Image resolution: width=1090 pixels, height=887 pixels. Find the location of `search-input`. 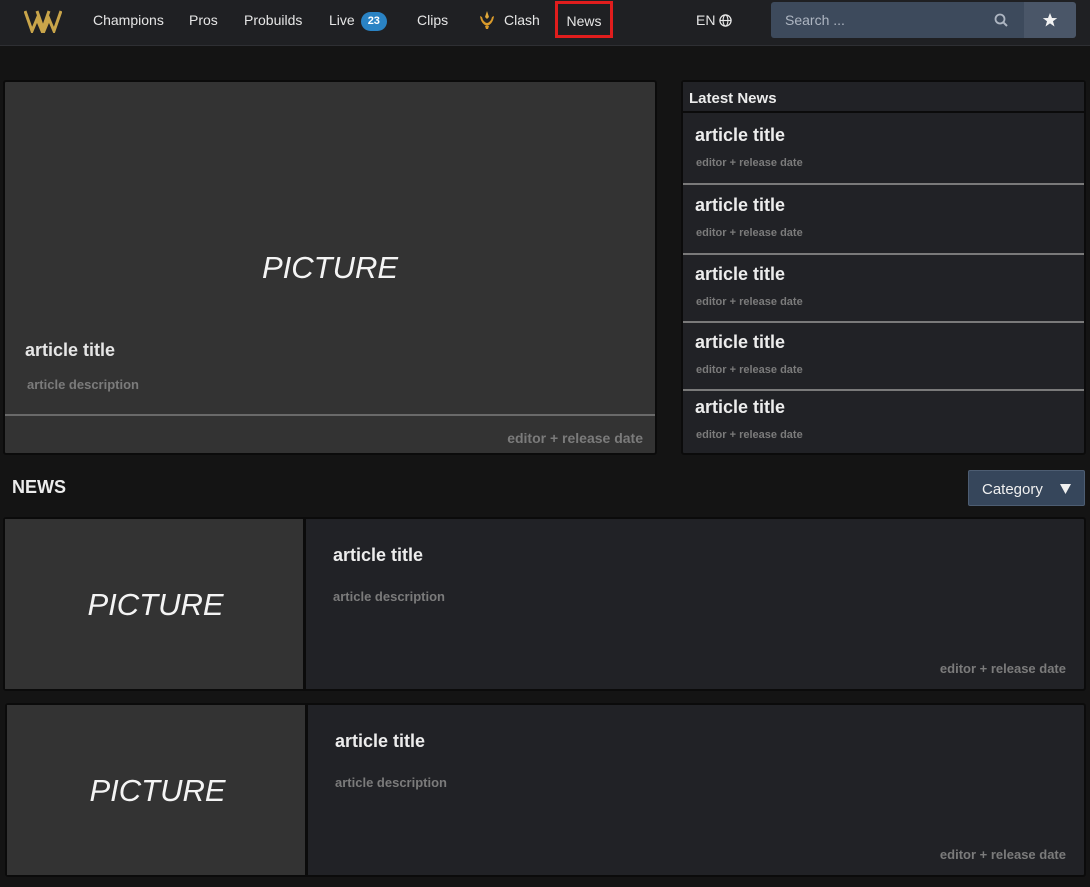

search-input is located at coordinates (881, 20).